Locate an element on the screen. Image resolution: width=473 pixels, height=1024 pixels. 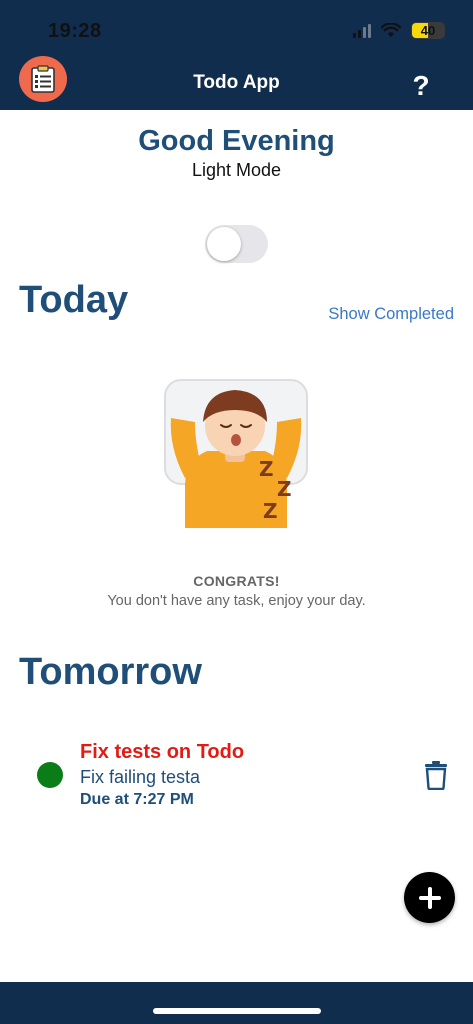
trash-icon is located at coordinates (436, 776).